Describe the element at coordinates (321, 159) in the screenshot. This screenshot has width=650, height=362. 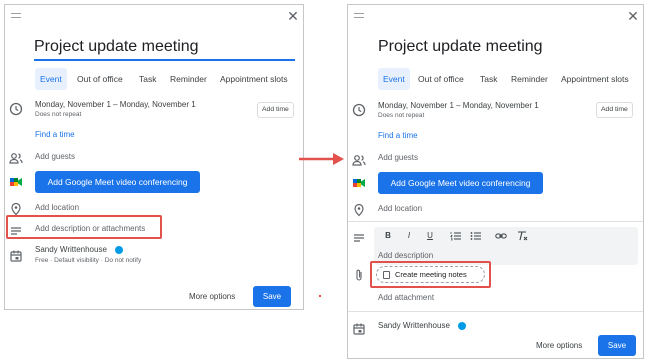
I see `arrow-icon` at that location.